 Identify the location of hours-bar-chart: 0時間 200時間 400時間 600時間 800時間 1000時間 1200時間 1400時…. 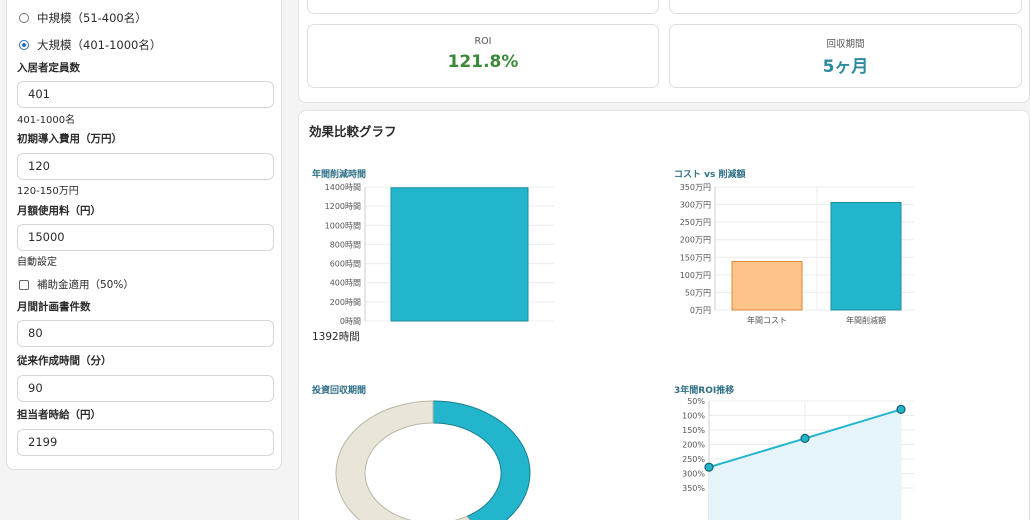
(439, 254).